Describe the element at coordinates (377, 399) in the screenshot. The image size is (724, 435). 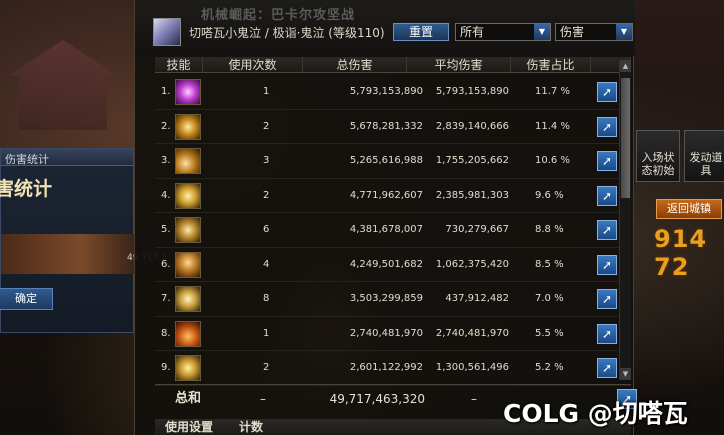
I see `total-damage: 49,717,463,320` at that location.